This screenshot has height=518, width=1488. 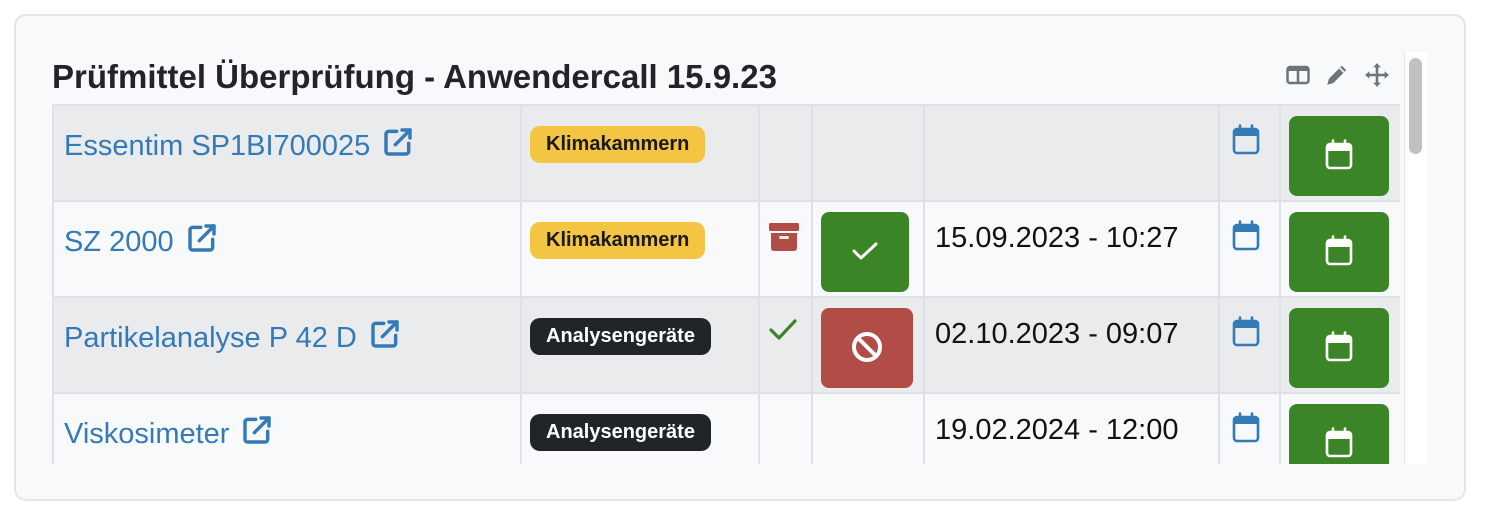 I want to click on name-cell: Partikelanalyse P 42 D, so click(x=287, y=345).